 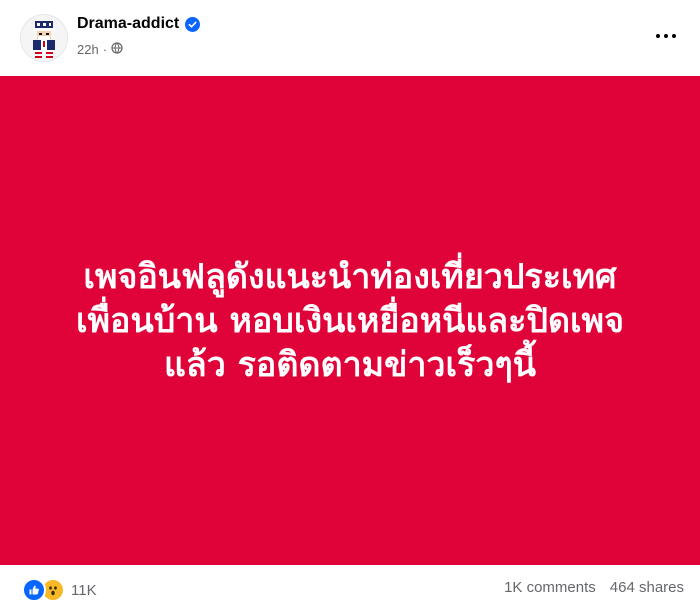 What do you see at coordinates (34, 590) in the screenshot?
I see `like-reaction-icon` at bounding box center [34, 590].